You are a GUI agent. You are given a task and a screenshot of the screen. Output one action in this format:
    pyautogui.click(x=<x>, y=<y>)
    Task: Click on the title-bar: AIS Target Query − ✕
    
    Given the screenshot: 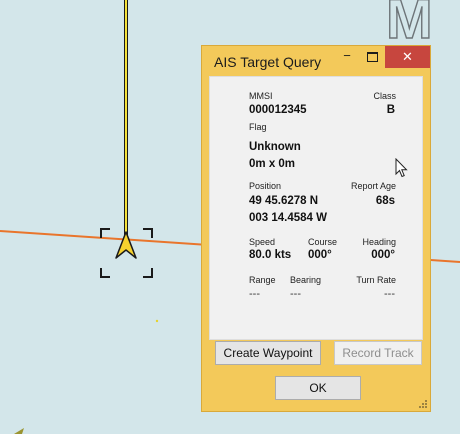 What is the action you would take?
    pyautogui.click(x=316, y=60)
    